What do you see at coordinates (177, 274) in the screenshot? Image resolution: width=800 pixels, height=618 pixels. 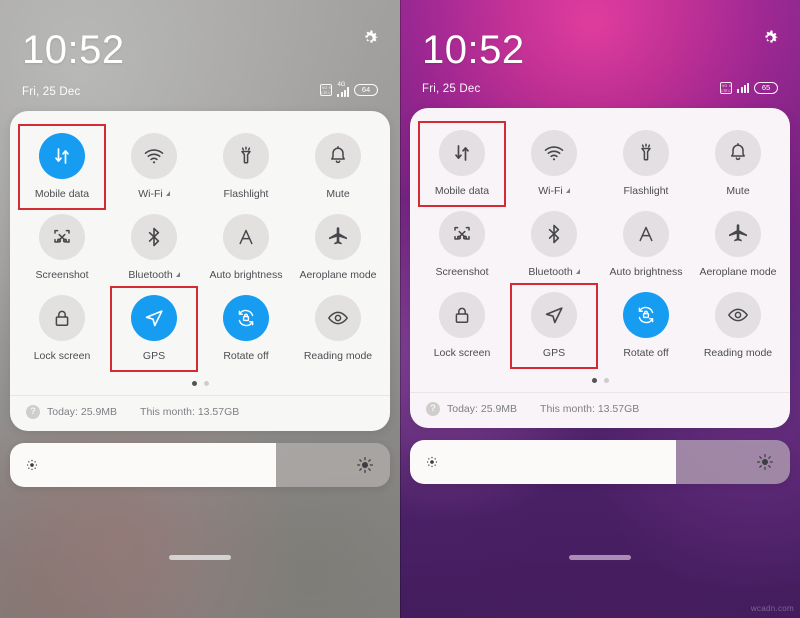 I see `expand-triangle-icon` at bounding box center [177, 274].